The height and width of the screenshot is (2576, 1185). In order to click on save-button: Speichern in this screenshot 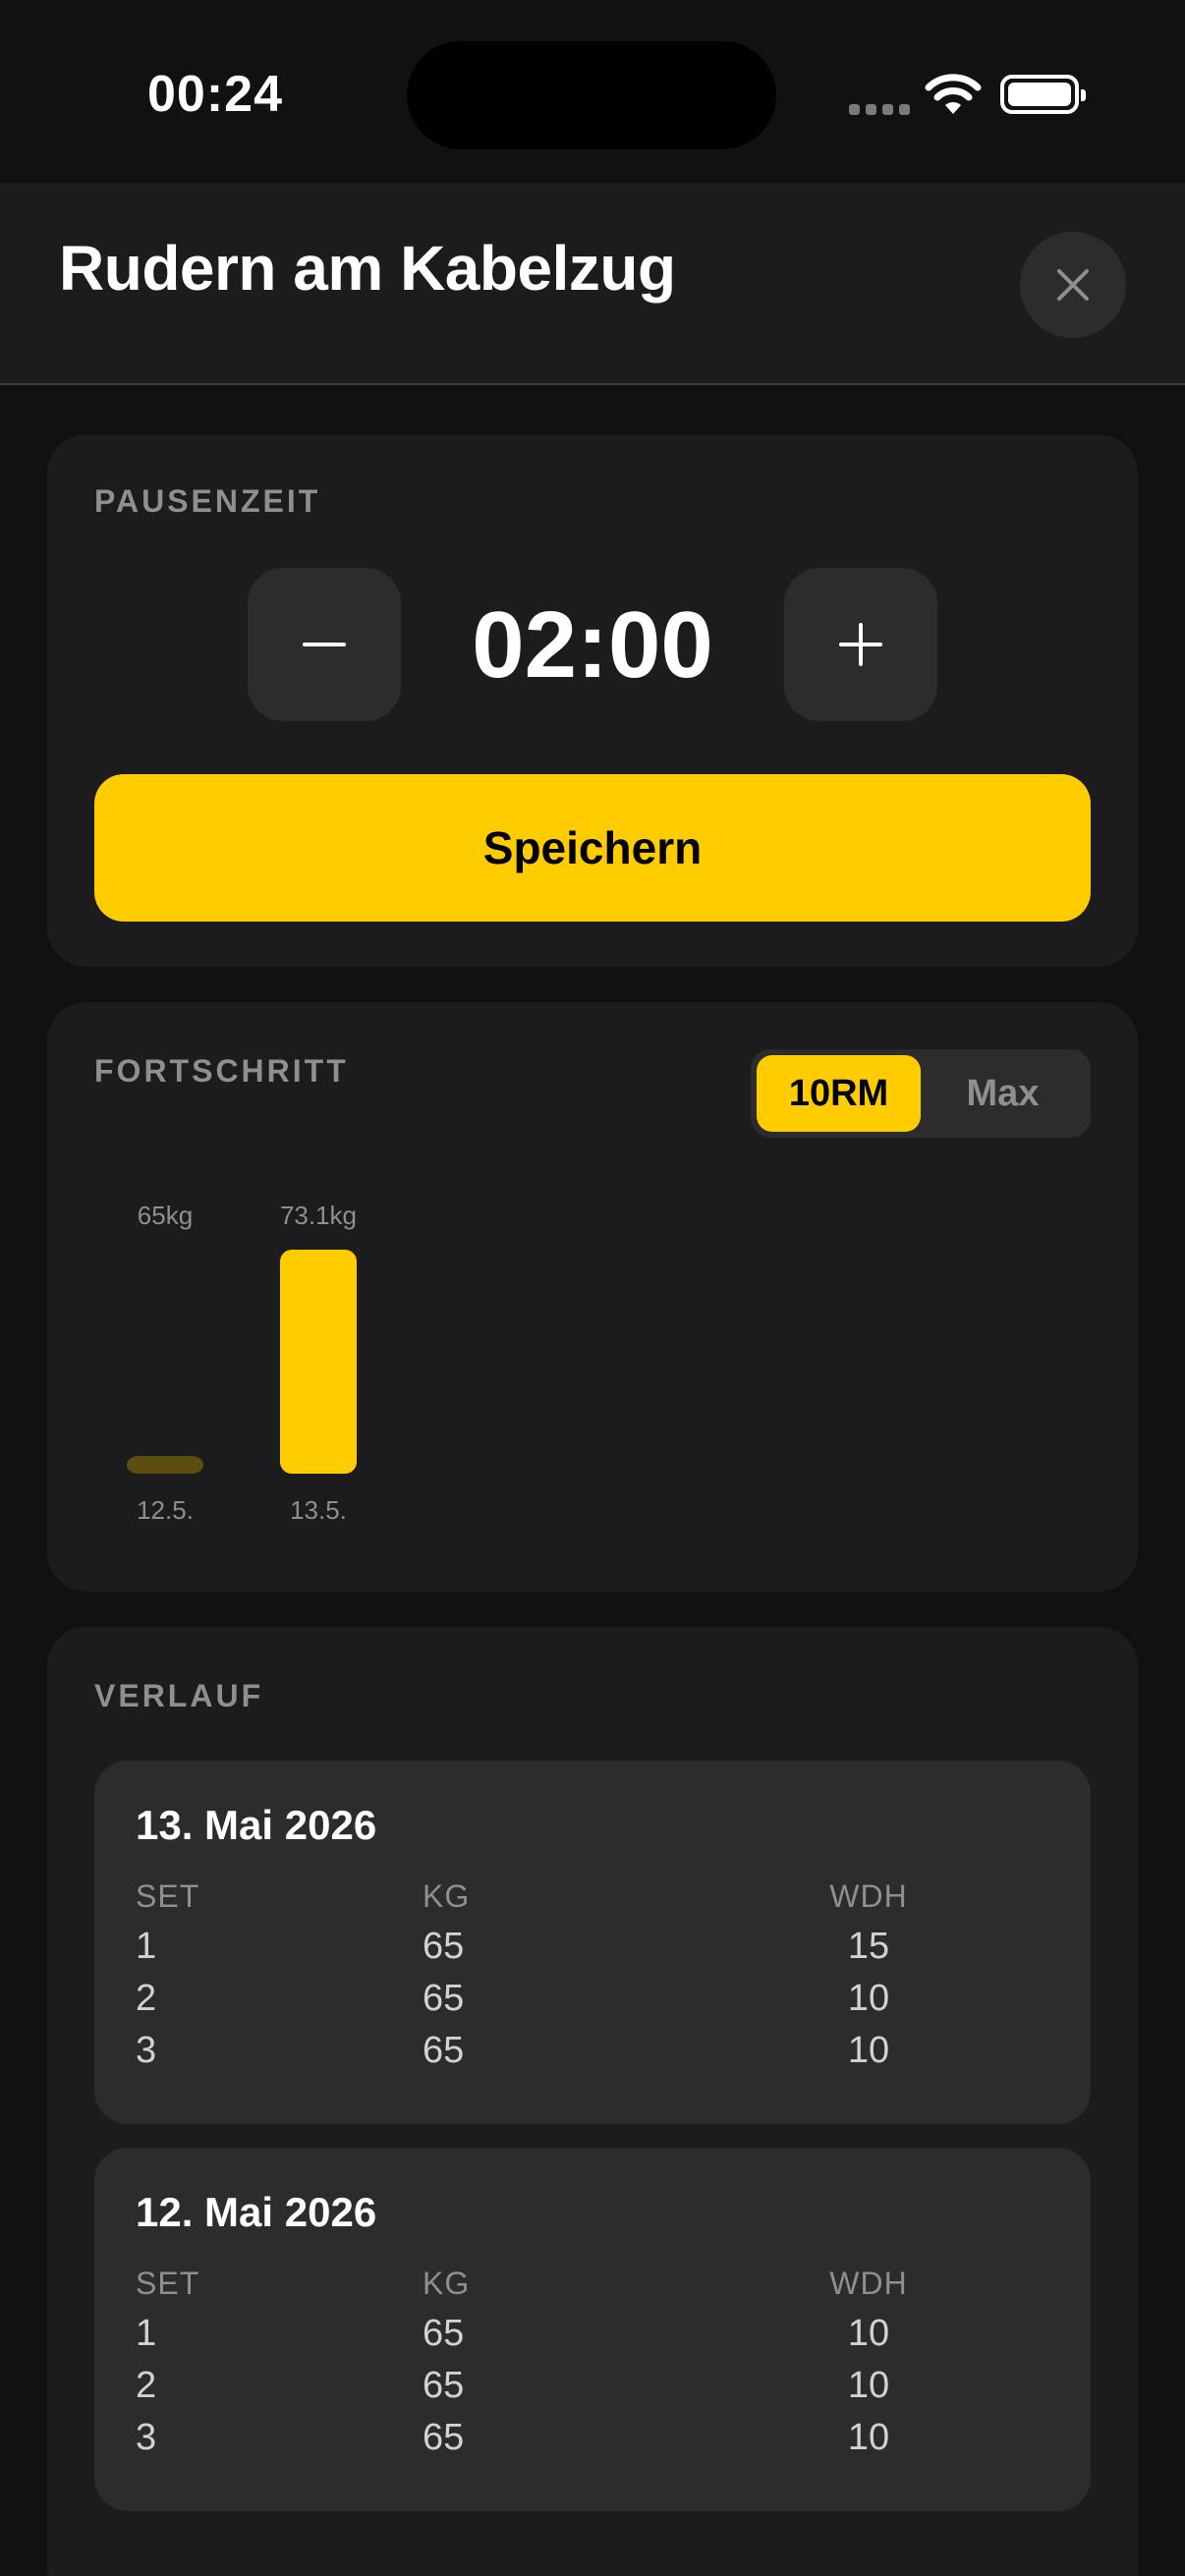, I will do `click(592, 848)`.